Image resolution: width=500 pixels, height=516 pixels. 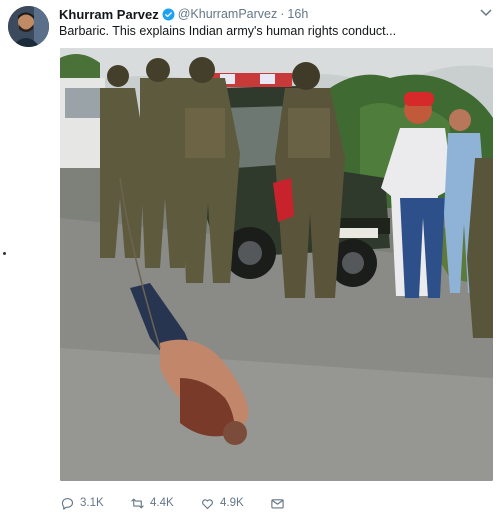 I want to click on retweet-count: 4.4K, so click(x=162, y=503).